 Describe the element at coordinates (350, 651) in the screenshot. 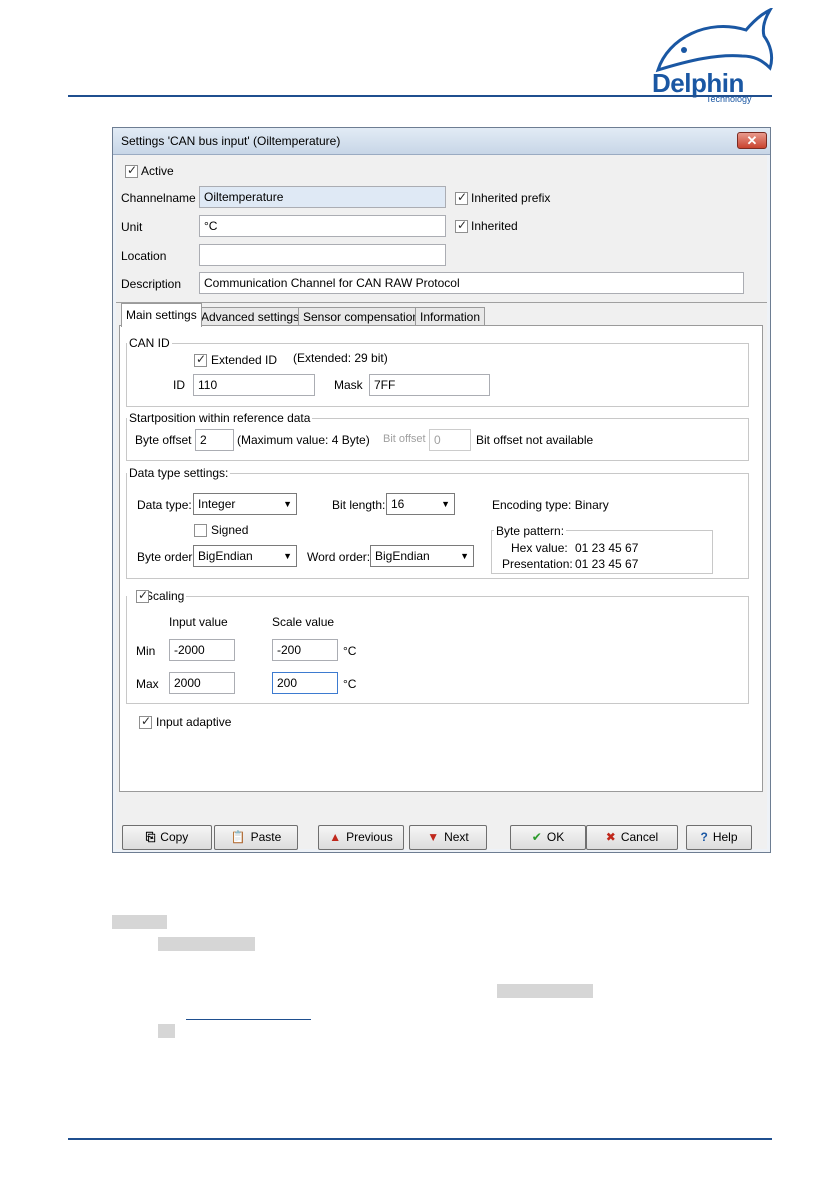

I see `min-unit: °C` at that location.